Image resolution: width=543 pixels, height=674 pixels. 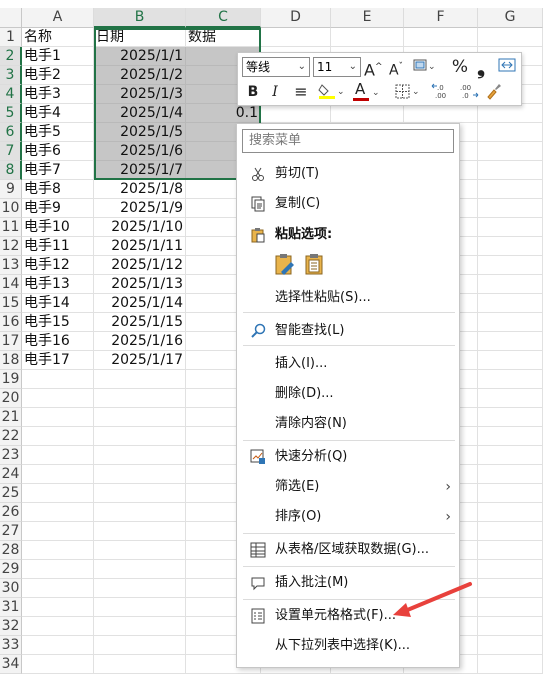 What do you see at coordinates (140, 170) in the screenshot?
I see `cell-b8: 2025/1/7` at bounding box center [140, 170].